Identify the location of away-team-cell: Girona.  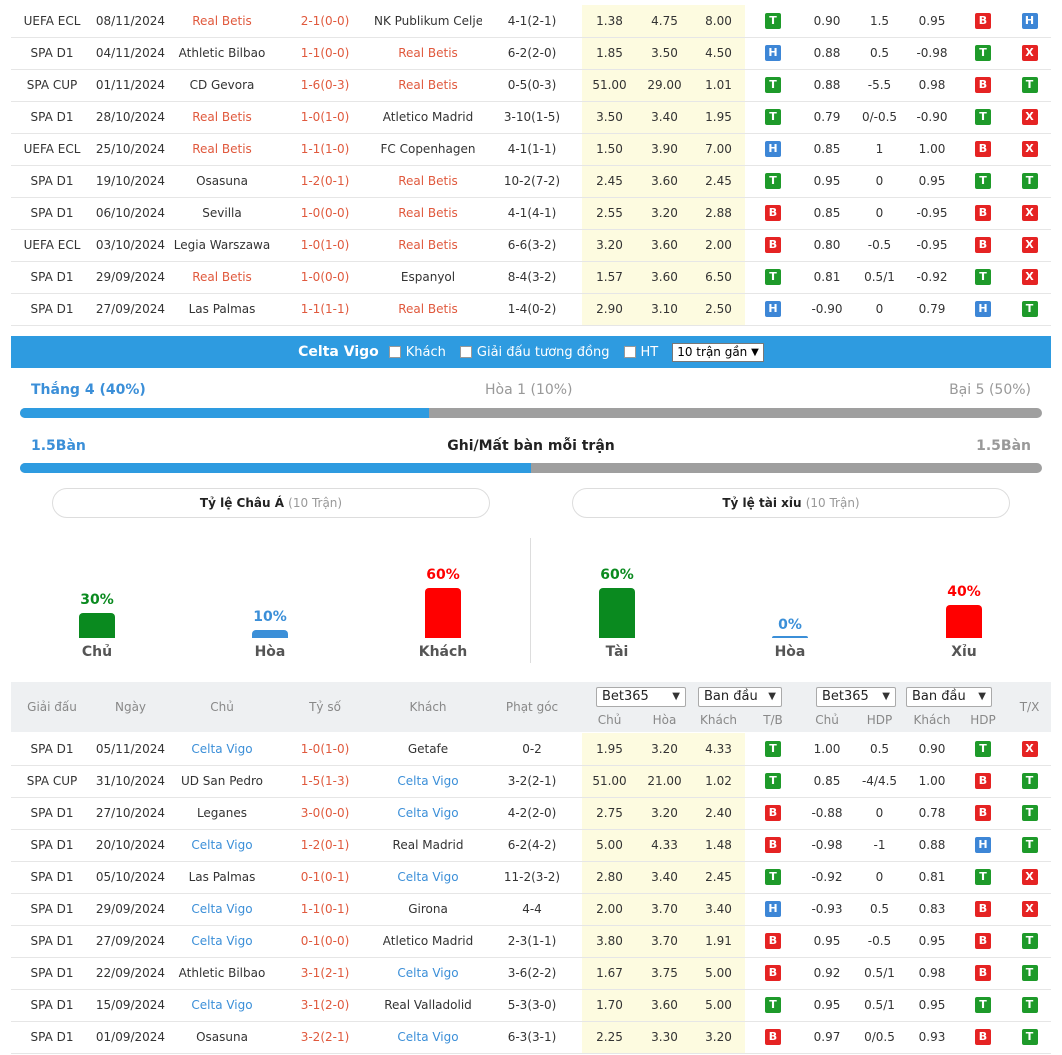
(428, 909).